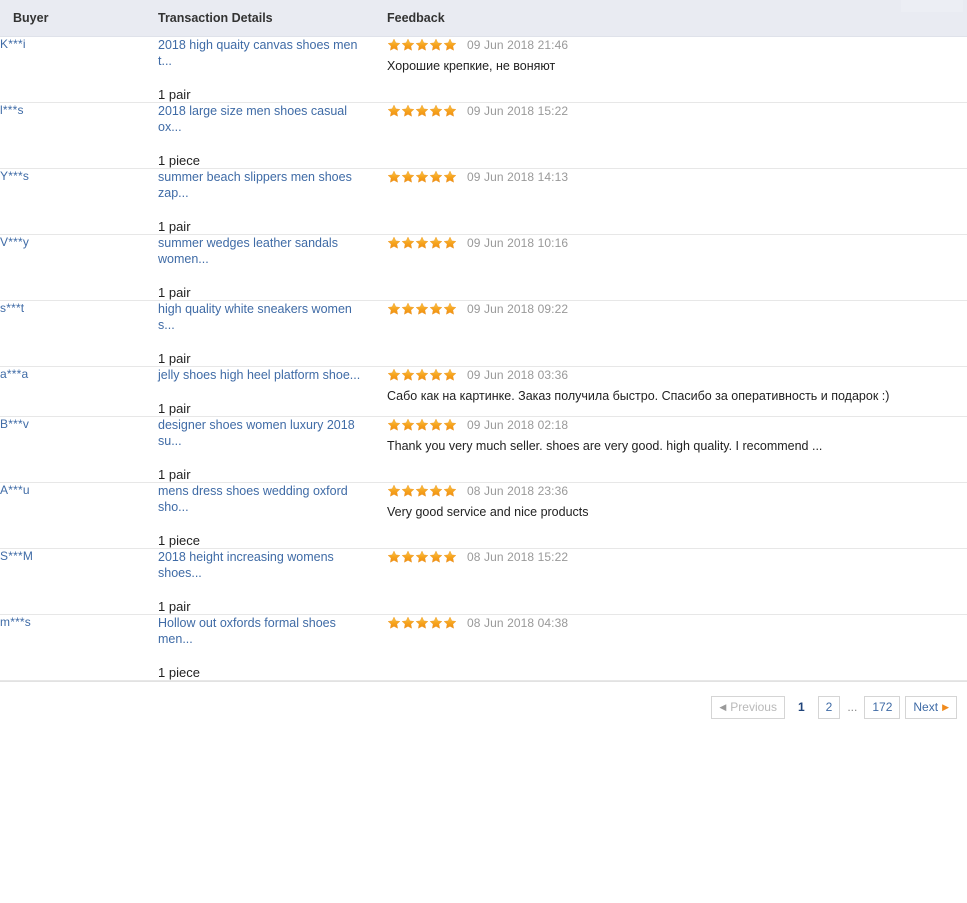 Image resolution: width=967 pixels, height=903 pixels. What do you see at coordinates (677, 425) in the screenshot?
I see `feedback-meta: 09 Jun 2018 02:18` at bounding box center [677, 425].